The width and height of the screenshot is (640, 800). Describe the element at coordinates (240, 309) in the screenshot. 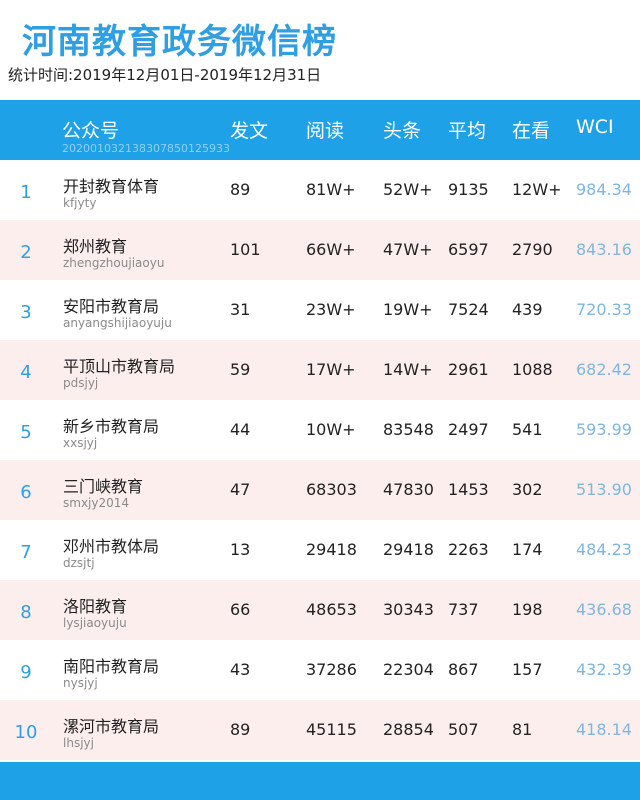

I see `posts-count: 31` at that location.